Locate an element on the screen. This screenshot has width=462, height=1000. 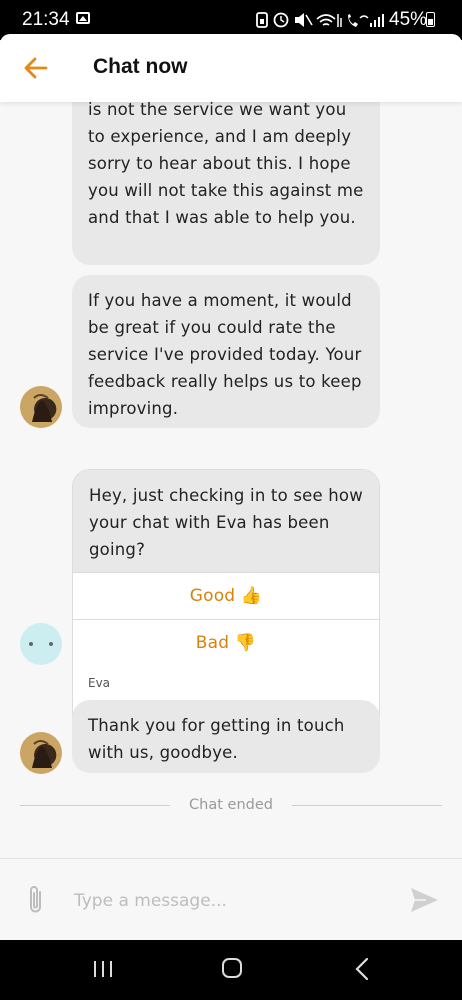
chevron-left-icon is located at coordinates (362, 969).